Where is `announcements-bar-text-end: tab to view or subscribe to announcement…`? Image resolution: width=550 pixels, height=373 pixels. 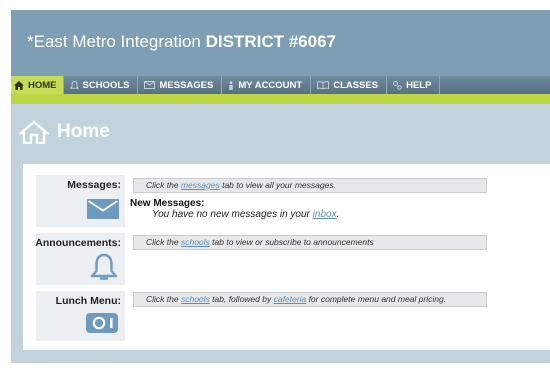 announcements-bar-text-end: tab to view or subscribe to announcement… is located at coordinates (291, 242).